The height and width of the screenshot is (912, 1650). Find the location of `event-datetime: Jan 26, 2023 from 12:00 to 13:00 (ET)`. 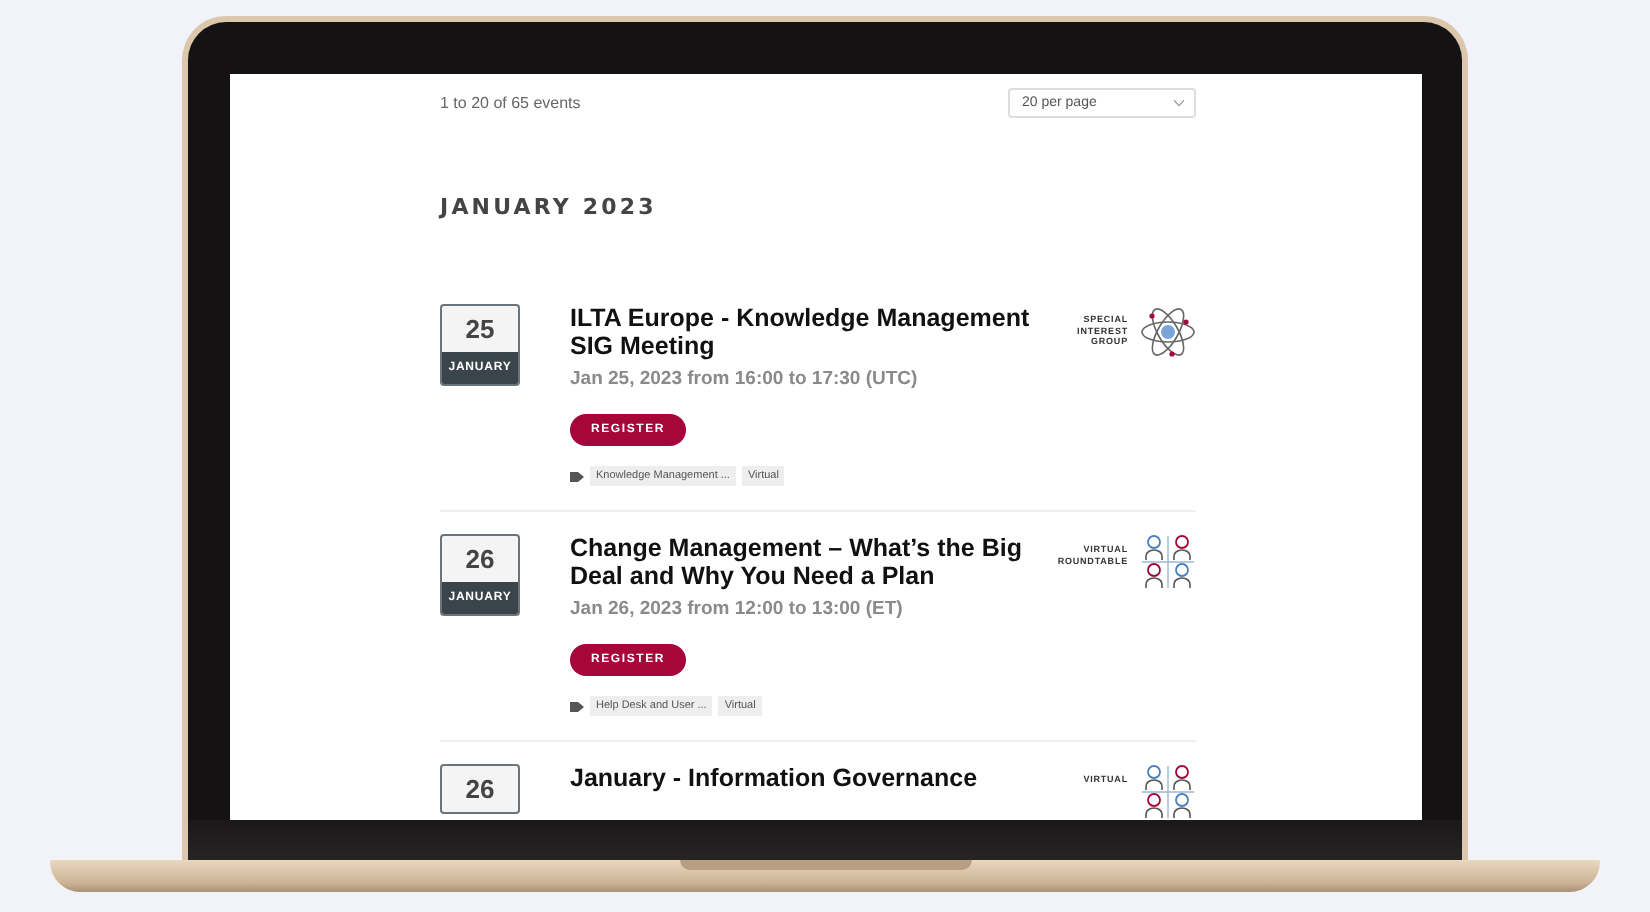

event-datetime: Jan 26, 2023 from 12:00 to 13:00 (ET) is located at coordinates (736, 609).